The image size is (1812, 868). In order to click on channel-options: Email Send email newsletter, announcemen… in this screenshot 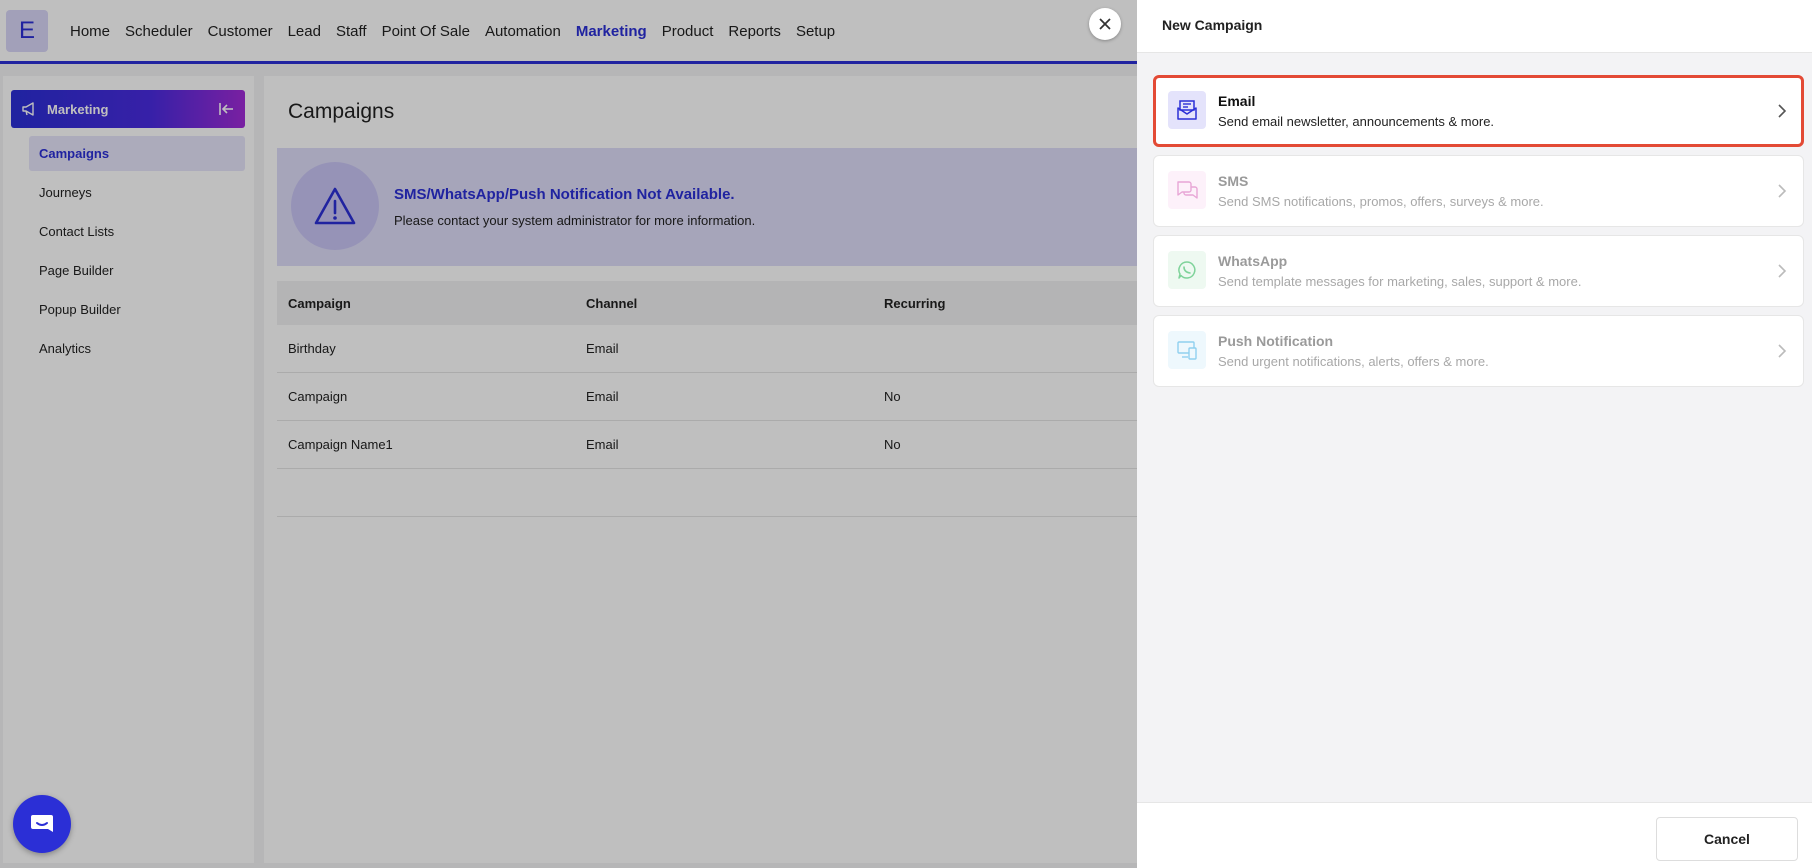, I will do `click(1478, 235)`.